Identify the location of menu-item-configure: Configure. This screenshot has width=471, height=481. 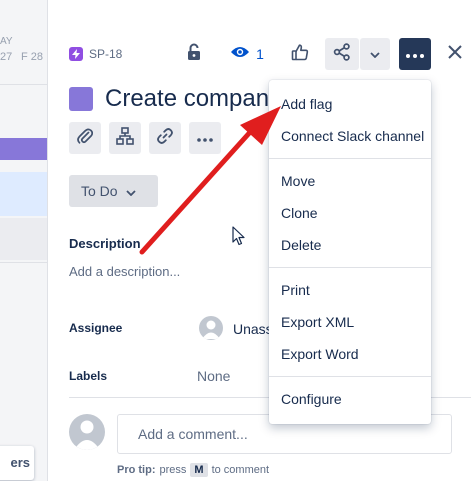
(350, 399).